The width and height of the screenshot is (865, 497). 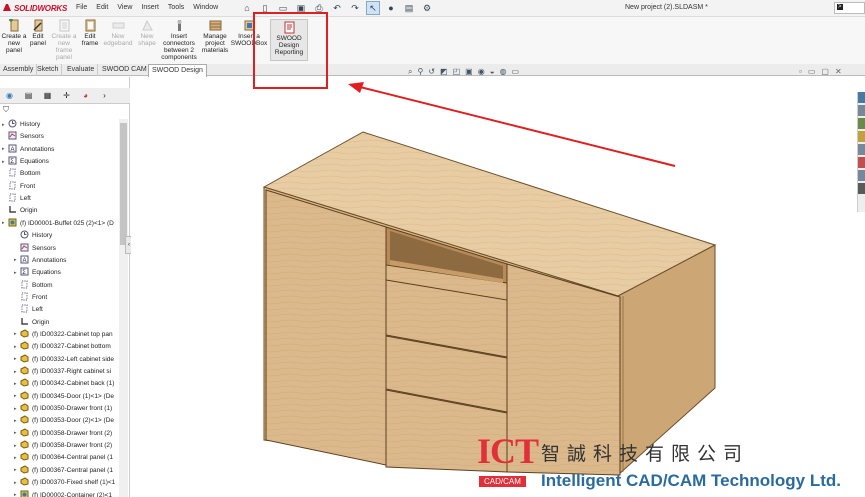 What do you see at coordinates (861, 188) in the screenshot?
I see `forum-icon` at bounding box center [861, 188].